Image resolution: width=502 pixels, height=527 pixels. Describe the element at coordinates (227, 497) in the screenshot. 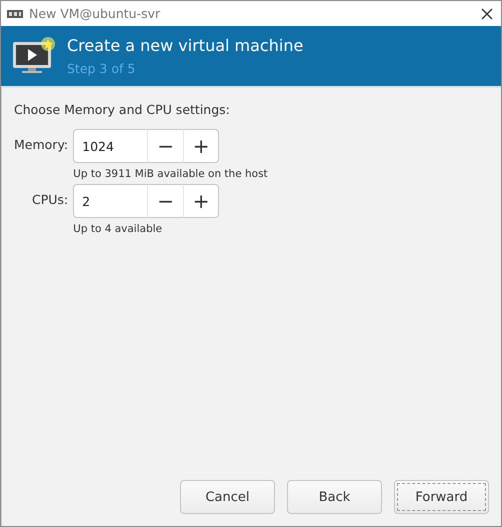

I see `dialog-button: Cancel` at that location.